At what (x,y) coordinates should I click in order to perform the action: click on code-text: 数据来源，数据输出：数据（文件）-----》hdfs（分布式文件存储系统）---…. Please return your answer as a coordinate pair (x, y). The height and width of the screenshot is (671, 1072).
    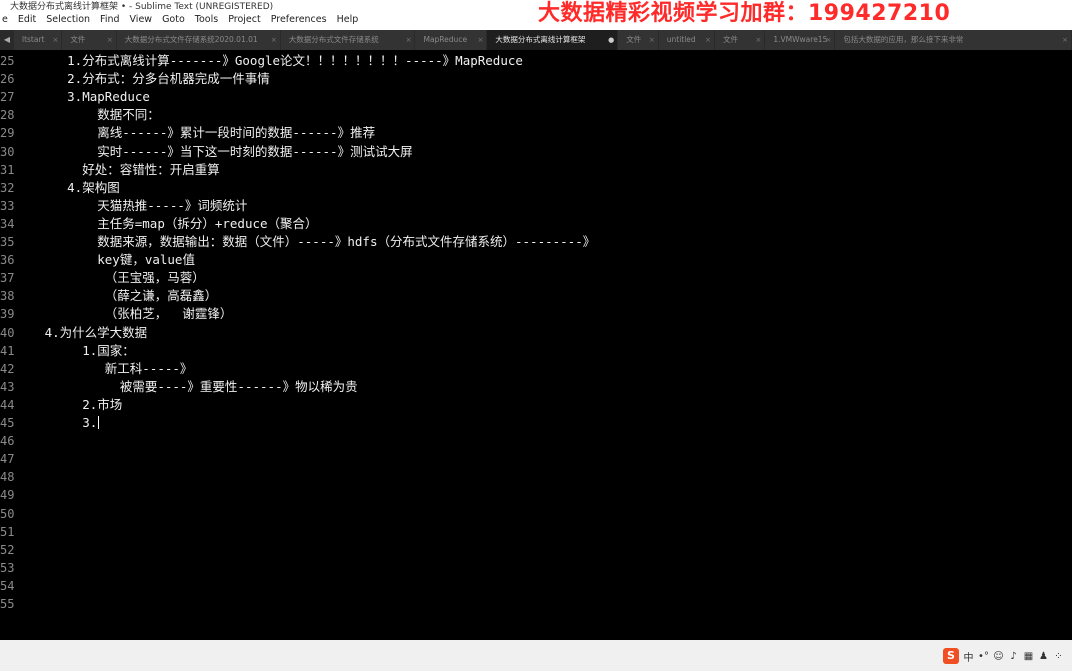
    Looking at the image, I should click on (309, 241).